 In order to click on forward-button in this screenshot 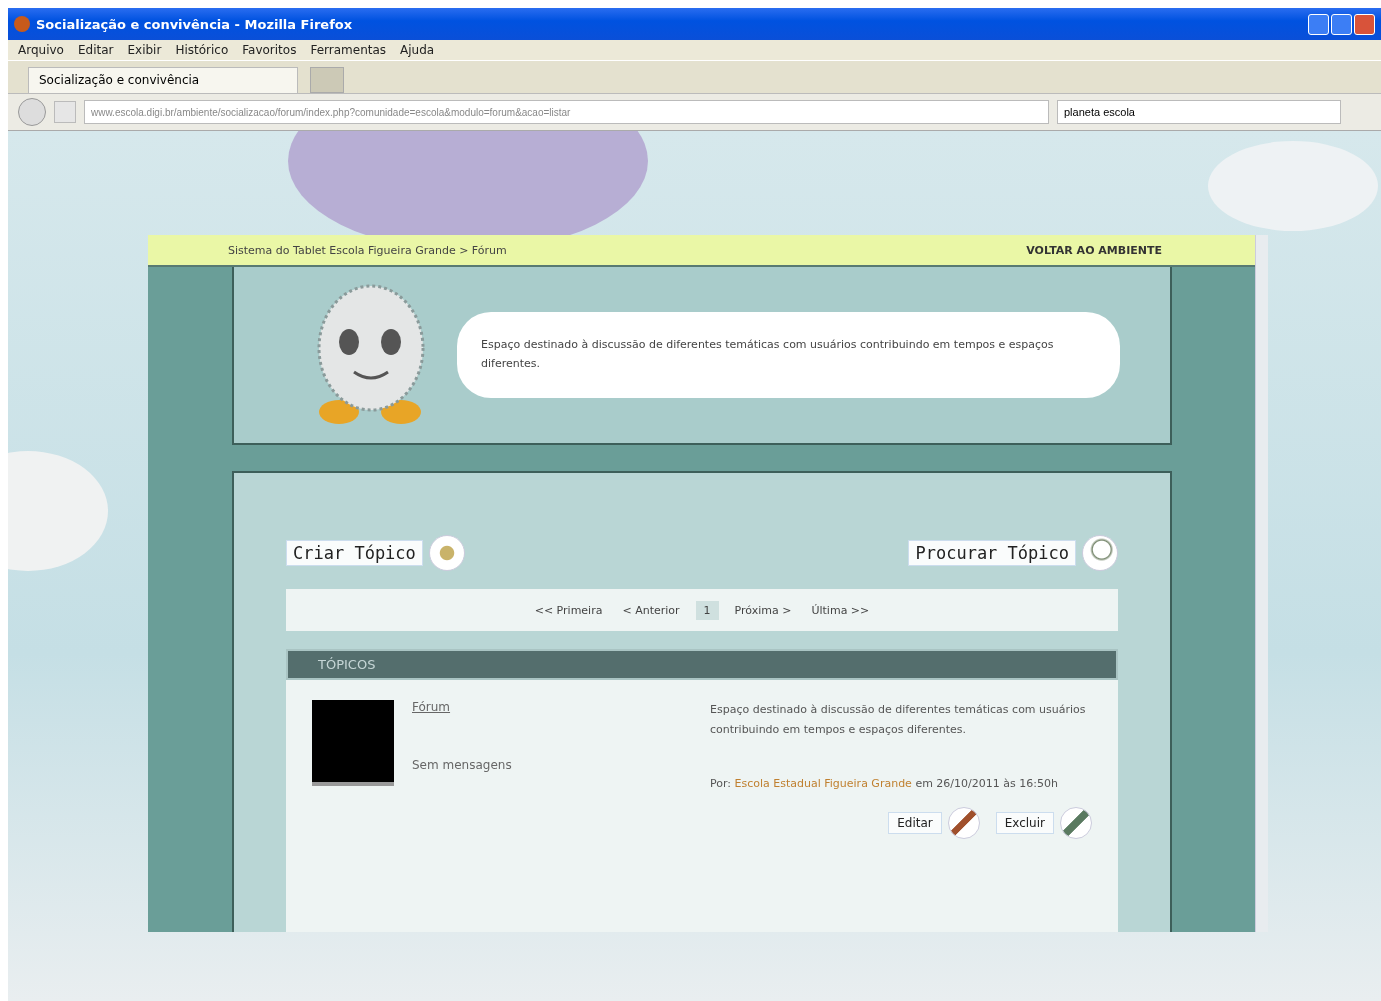, I will do `click(65, 112)`.